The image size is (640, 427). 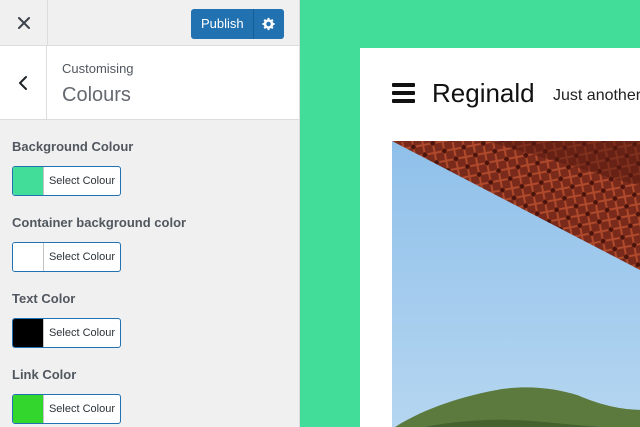 I want to click on close-icon, so click(x=23, y=22).